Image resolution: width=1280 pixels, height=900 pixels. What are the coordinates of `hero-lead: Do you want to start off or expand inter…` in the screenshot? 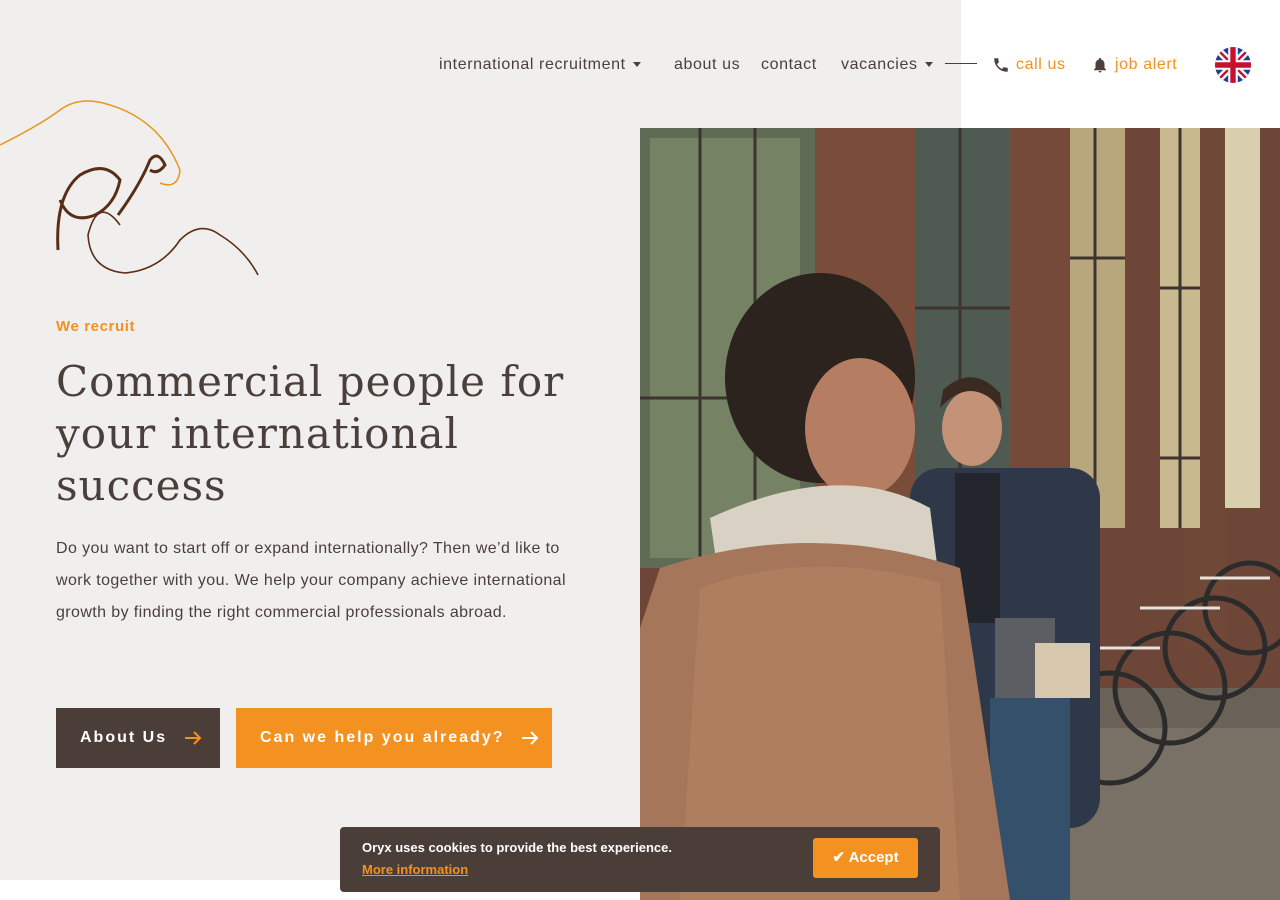 It's located at (311, 580).